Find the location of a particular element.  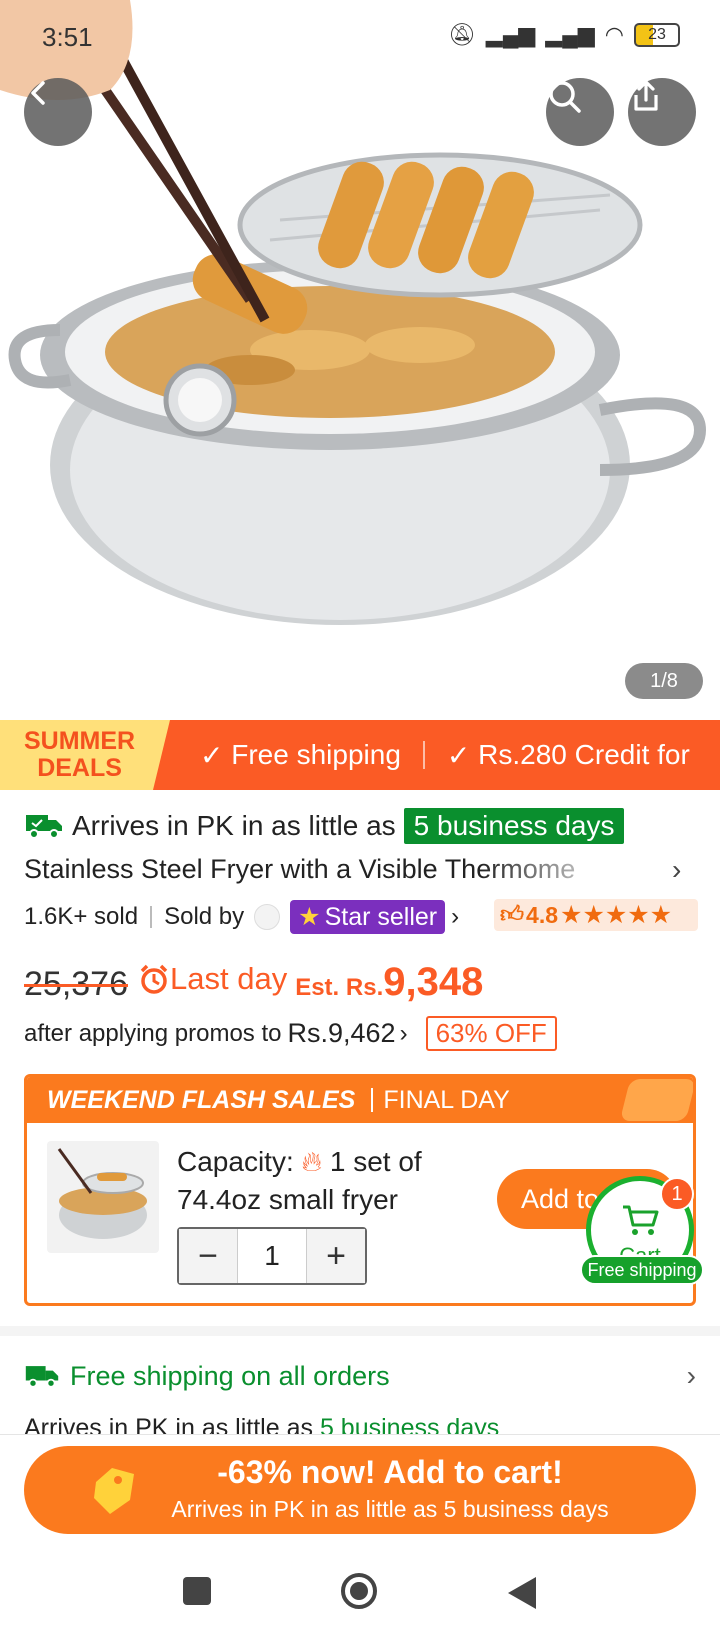

quantity-stepper: − 1 + is located at coordinates (272, 1256).